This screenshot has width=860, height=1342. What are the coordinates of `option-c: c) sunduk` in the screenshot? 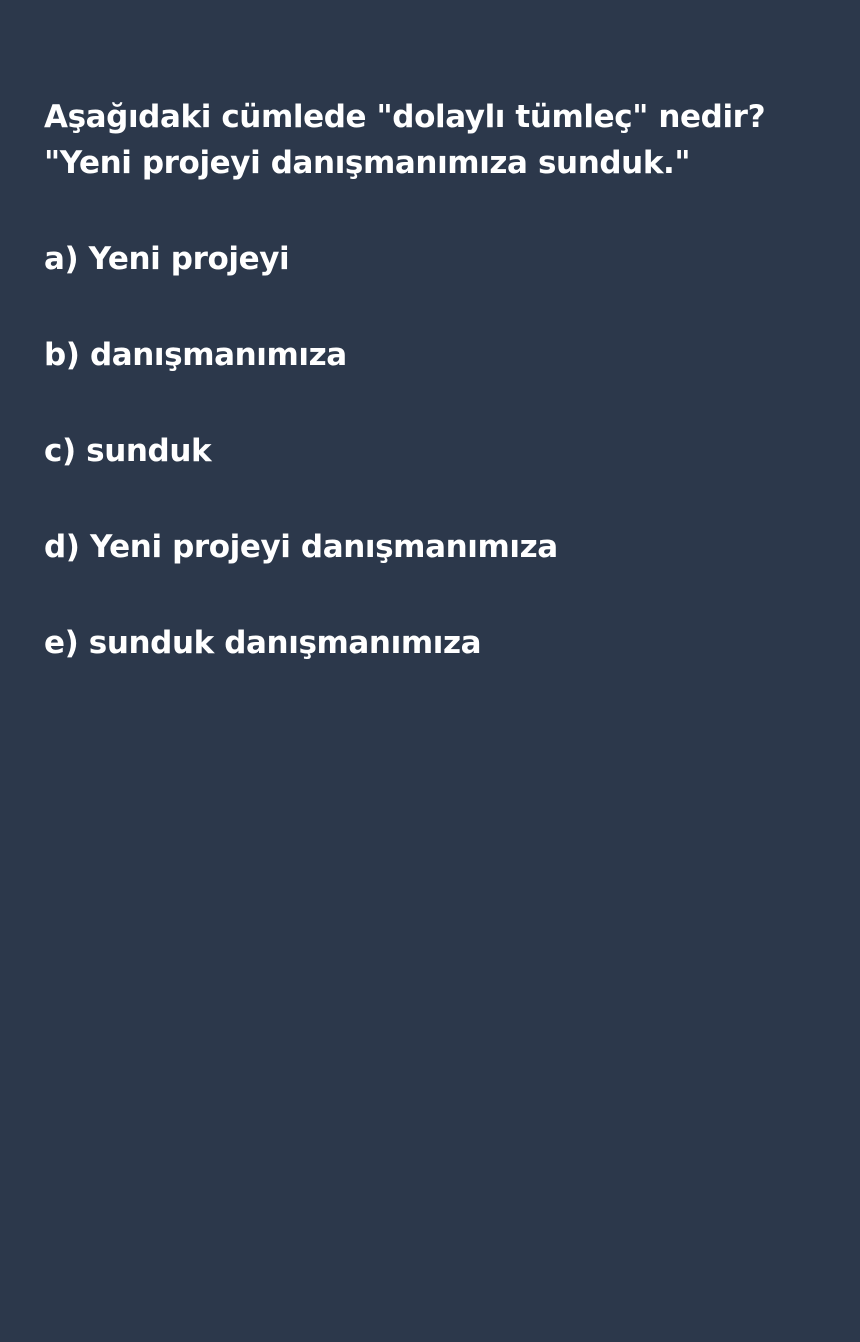 It's located at (439, 451).